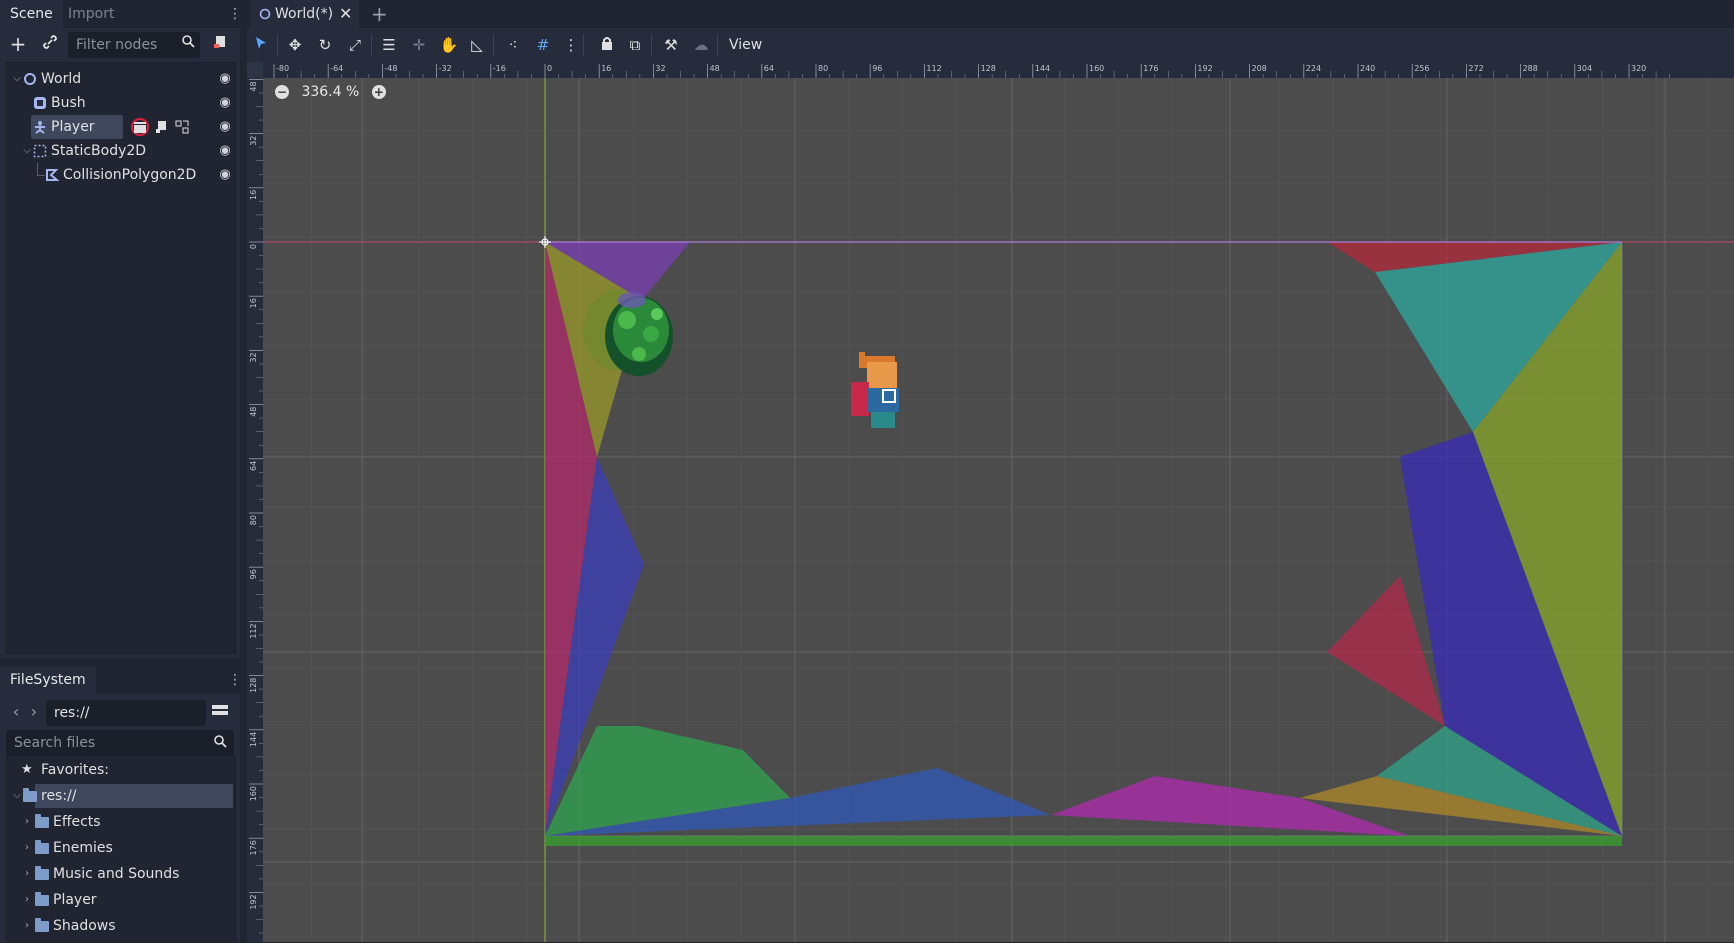  I want to click on close-icon: ✕, so click(345, 14).